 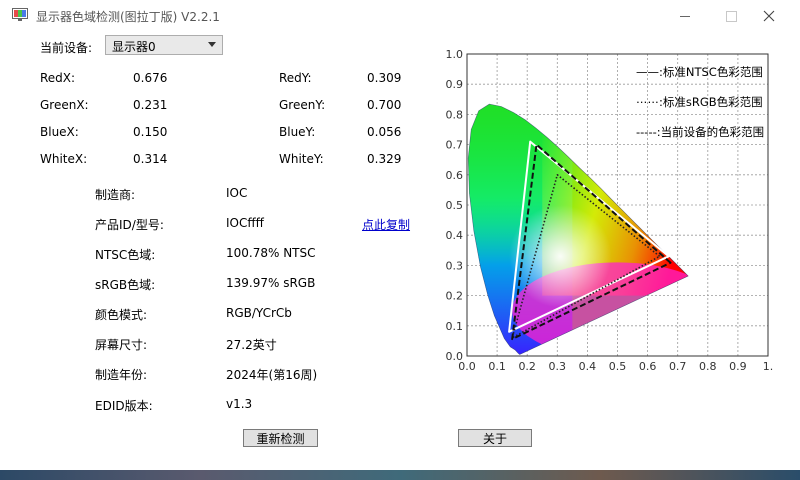 What do you see at coordinates (125, 255) in the screenshot?
I see `ntsc-gamut-label: NTSC色域:` at bounding box center [125, 255].